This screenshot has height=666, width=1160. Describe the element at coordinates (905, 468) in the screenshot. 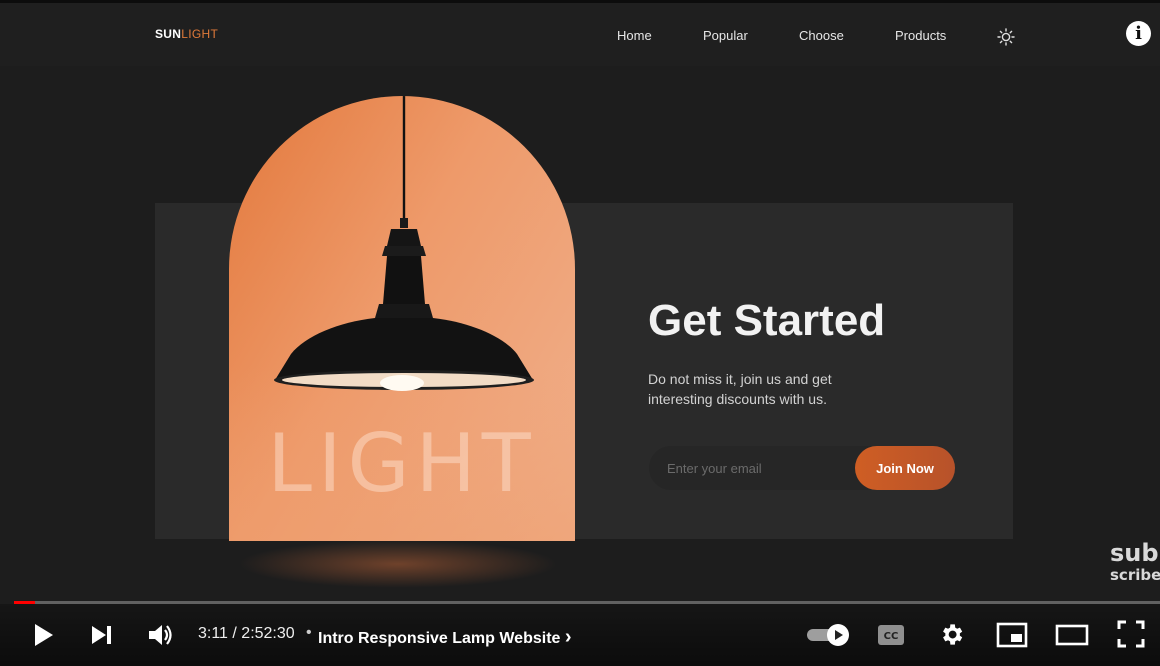

I see `join-now-button: Join Now` at that location.